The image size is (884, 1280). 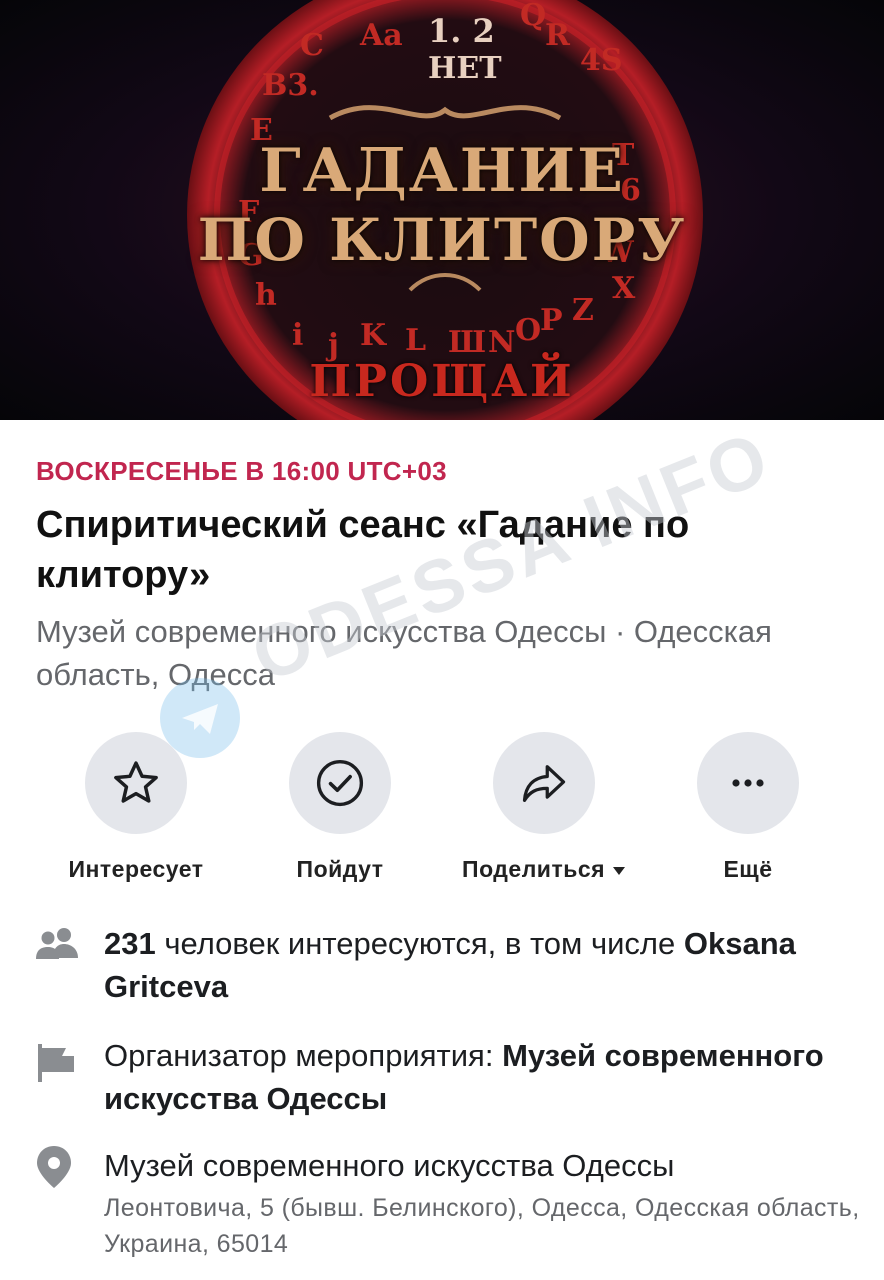 What do you see at coordinates (601, 60) in the screenshot?
I see `svg-text: 4S` at bounding box center [601, 60].